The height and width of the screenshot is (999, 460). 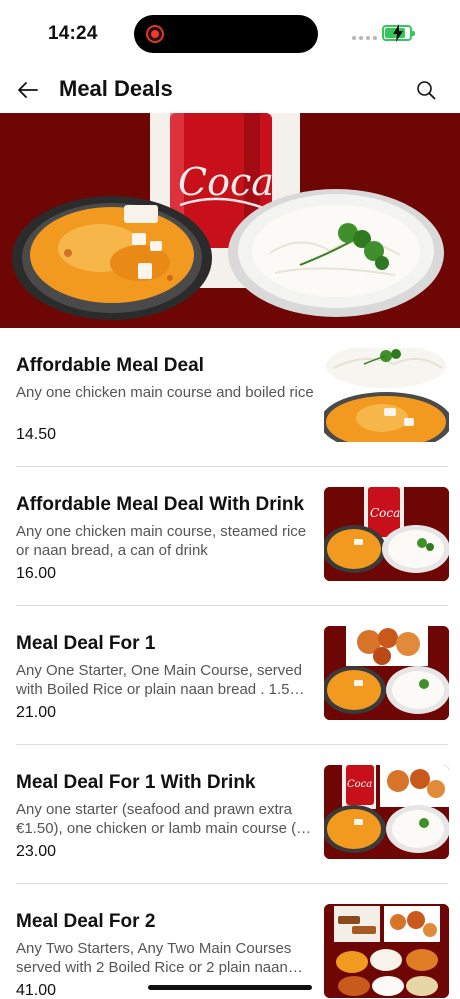 What do you see at coordinates (116, 88) in the screenshot?
I see `page-title: Meal Deals` at bounding box center [116, 88].